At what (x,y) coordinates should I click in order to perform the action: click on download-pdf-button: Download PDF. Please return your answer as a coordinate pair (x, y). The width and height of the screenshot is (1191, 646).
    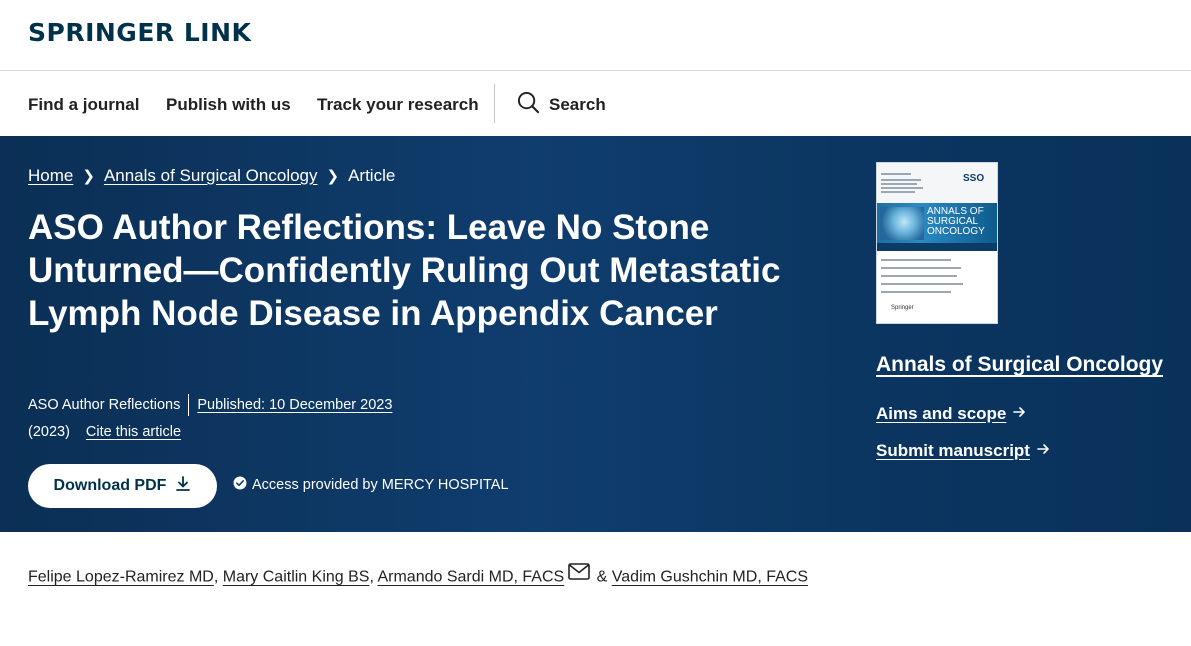
    Looking at the image, I should click on (122, 486).